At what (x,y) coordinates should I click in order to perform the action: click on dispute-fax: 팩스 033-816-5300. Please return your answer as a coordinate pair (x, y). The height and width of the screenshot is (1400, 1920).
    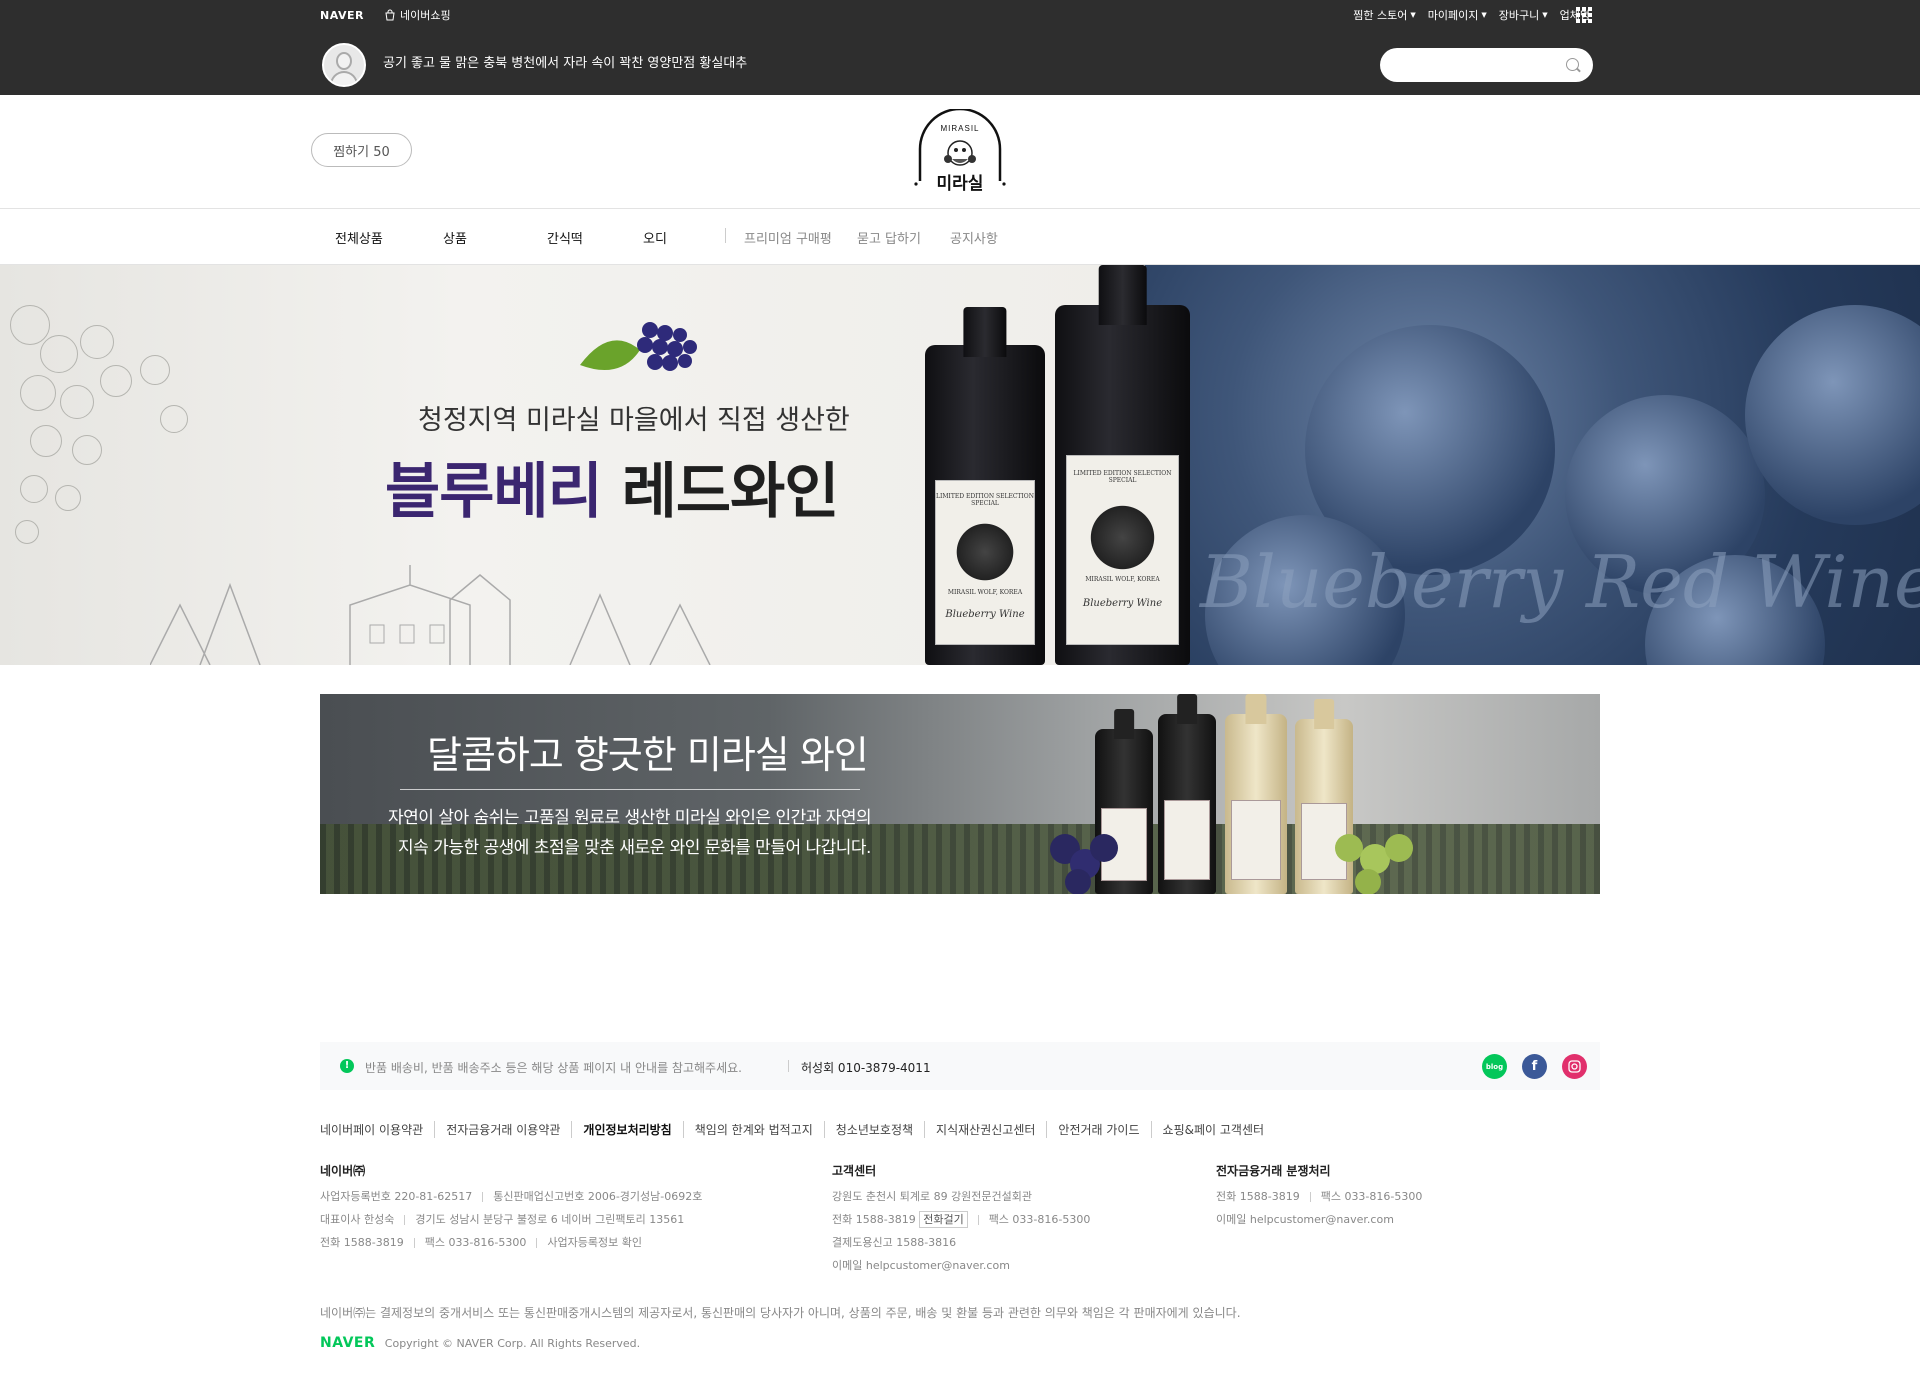
    Looking at the image, I should click on (1371, 1196).